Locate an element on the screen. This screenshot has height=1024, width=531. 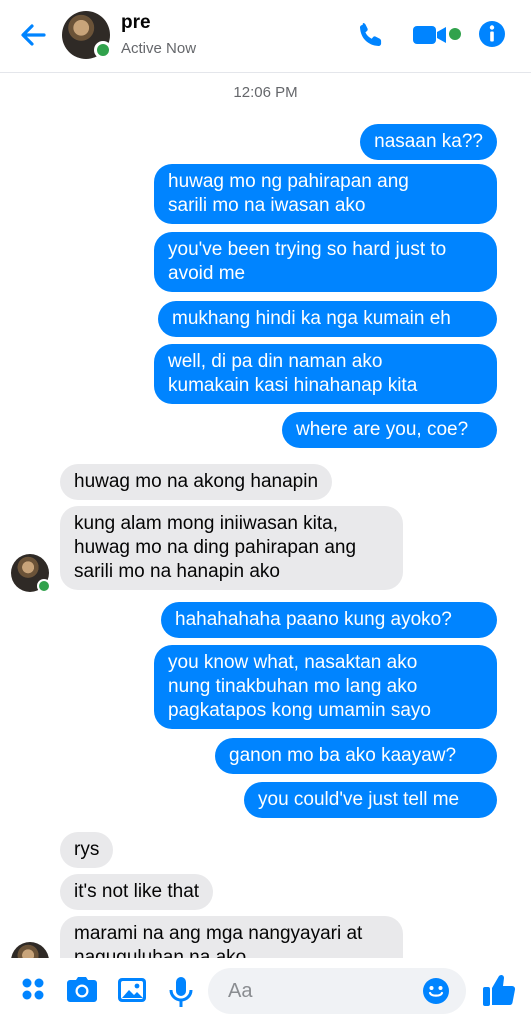
video-camera-icon is located at coordinates (430, 35).